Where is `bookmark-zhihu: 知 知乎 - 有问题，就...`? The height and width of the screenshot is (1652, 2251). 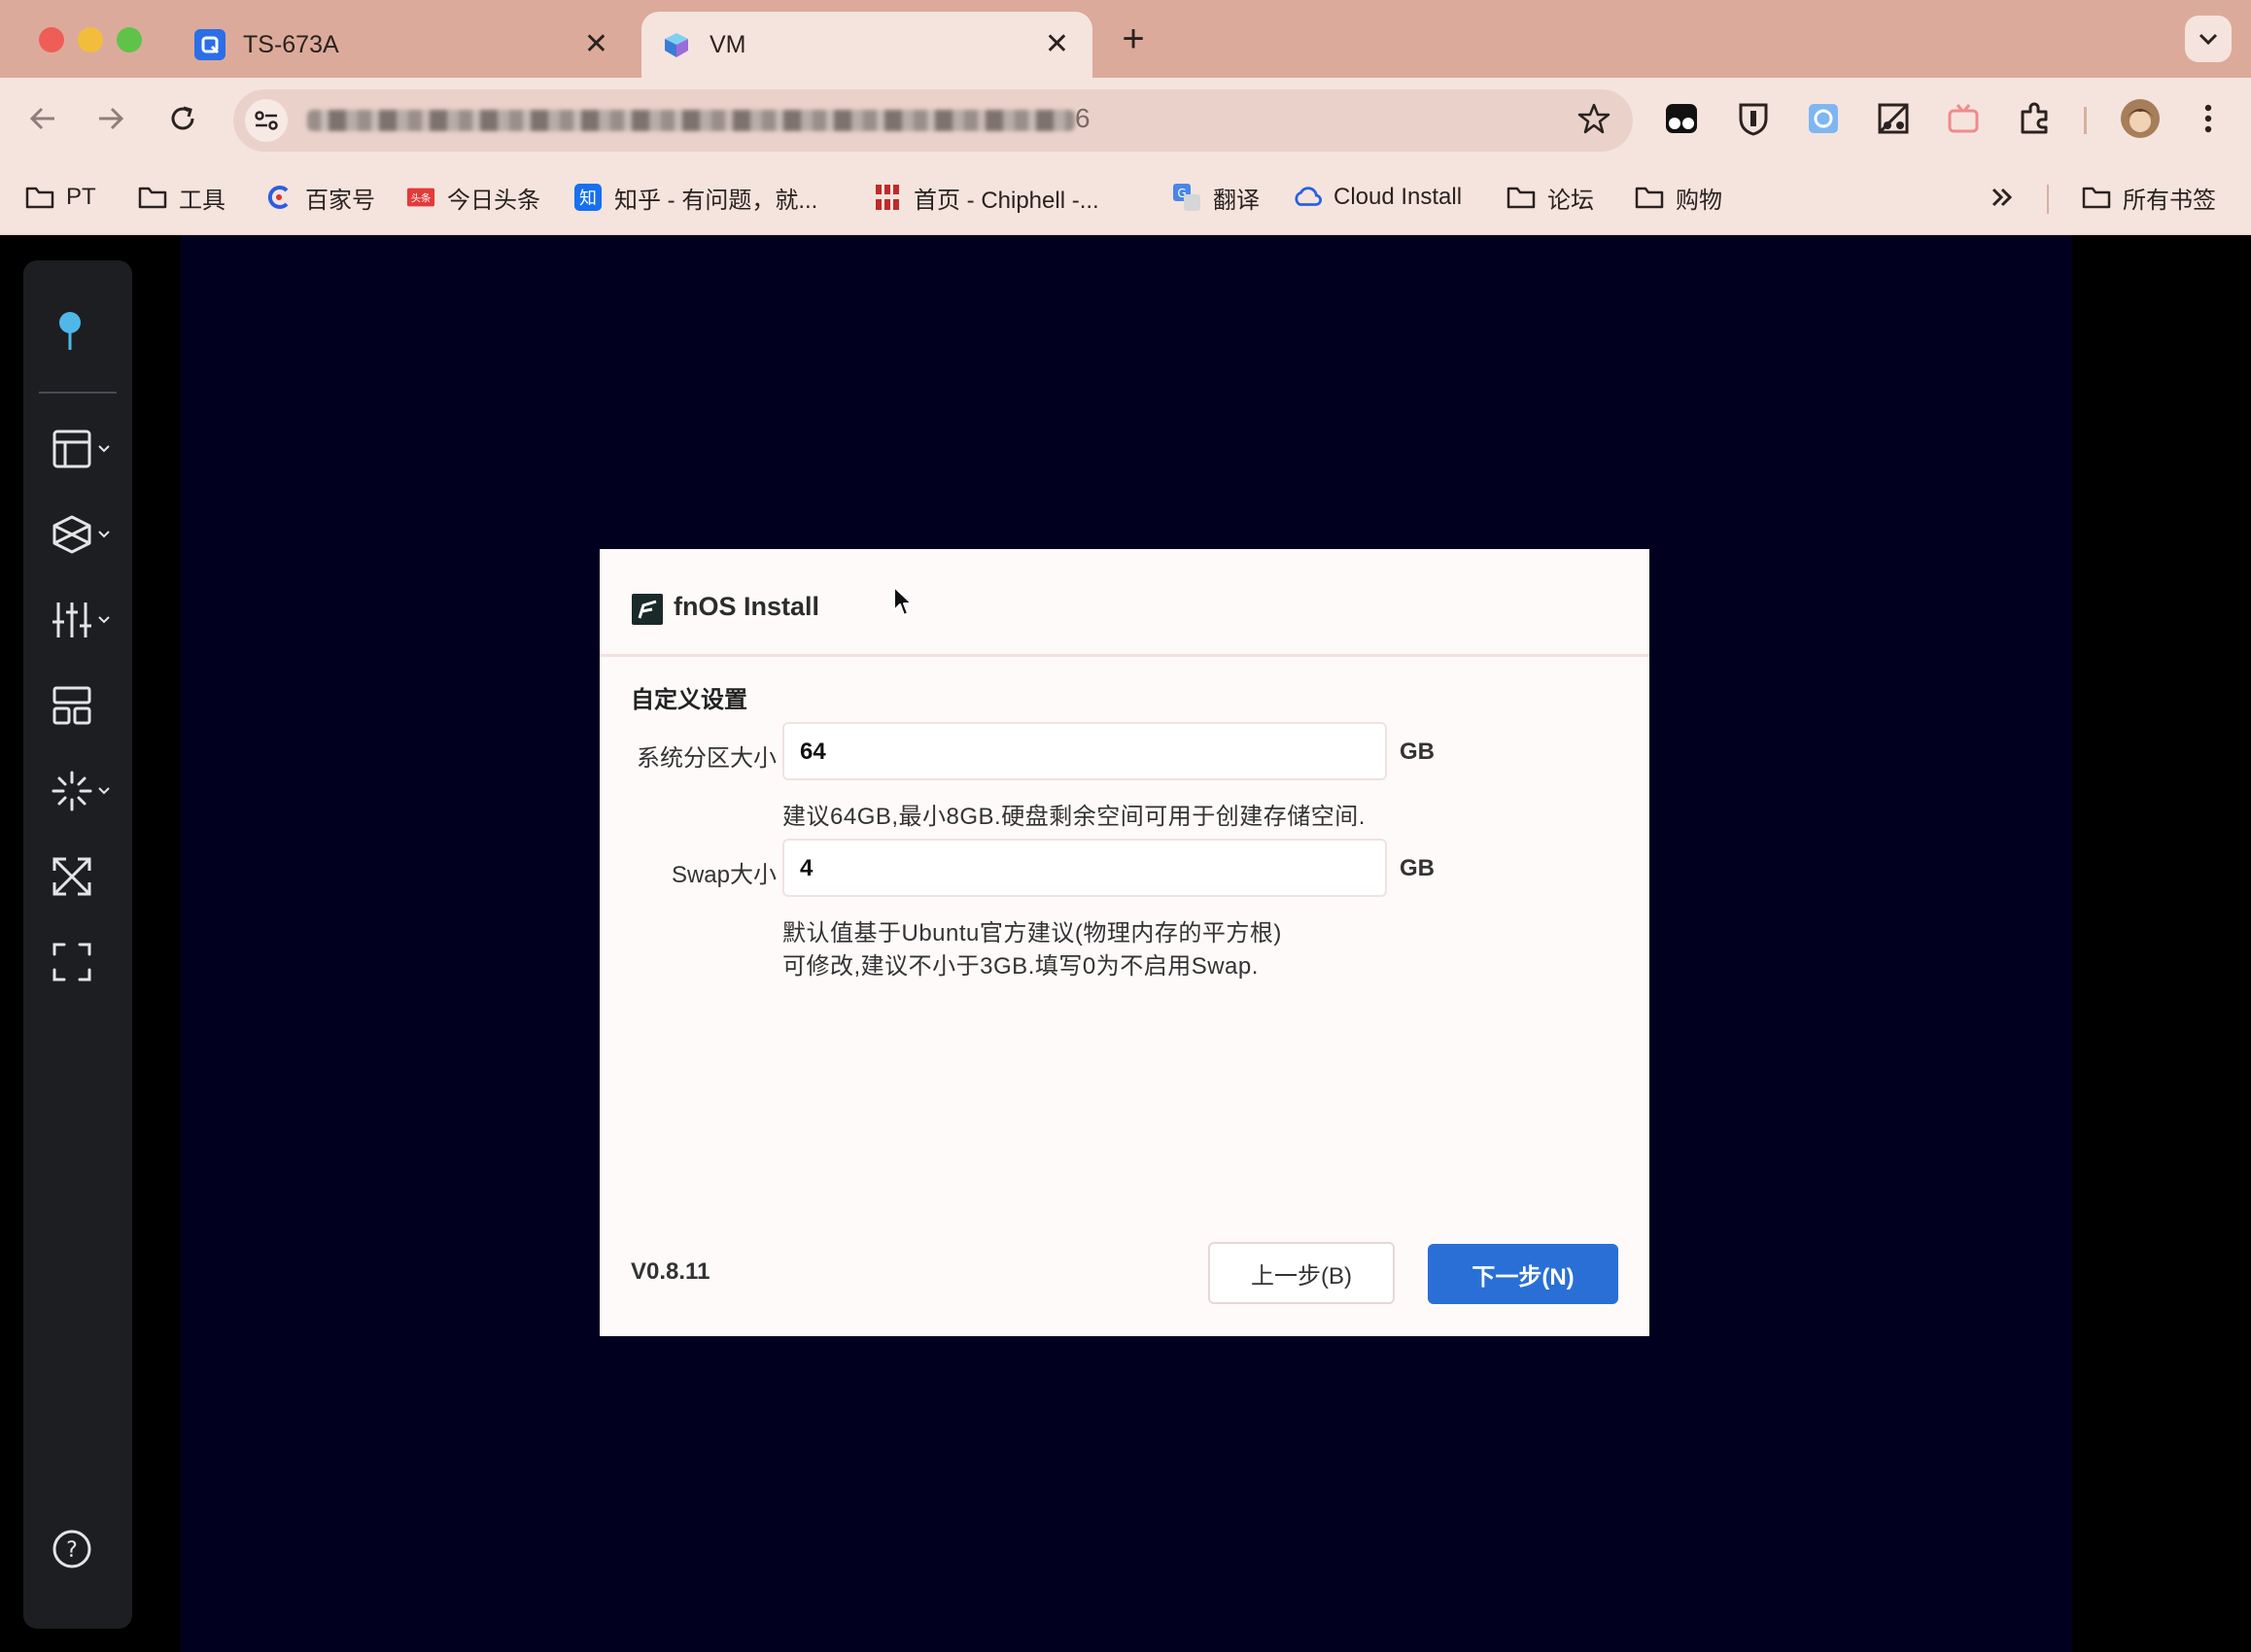
bookmark-zhihu: 知 知乎 - 有问题，就... is located at coordinates (695, 198).